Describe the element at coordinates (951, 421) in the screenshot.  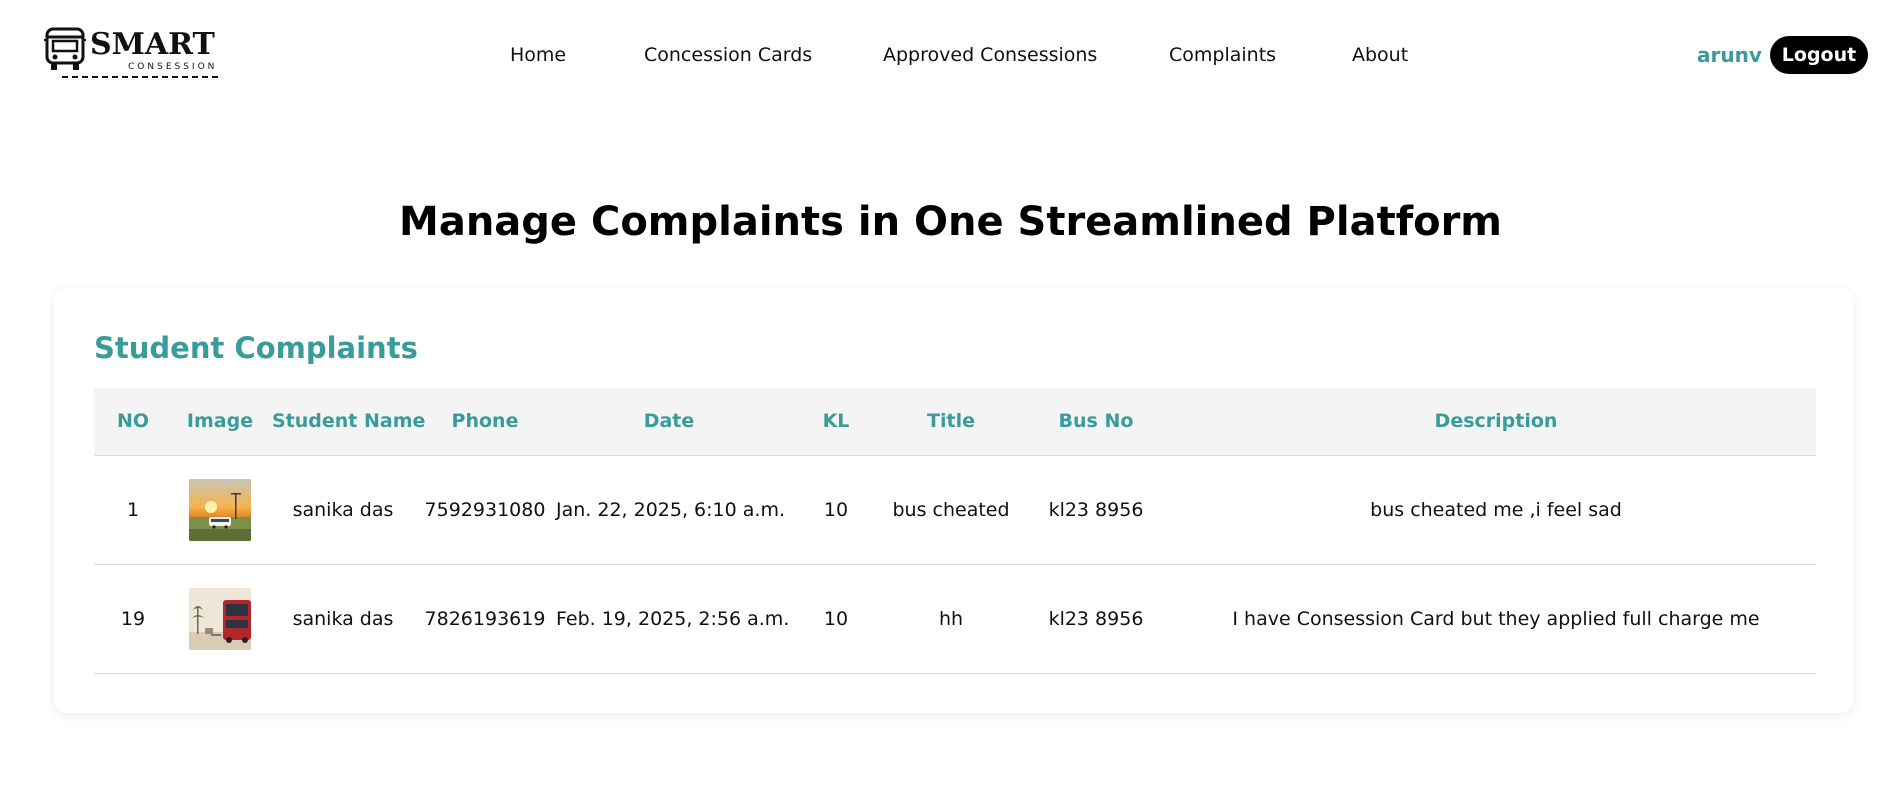
I see `column-header-title: Title` at that location.